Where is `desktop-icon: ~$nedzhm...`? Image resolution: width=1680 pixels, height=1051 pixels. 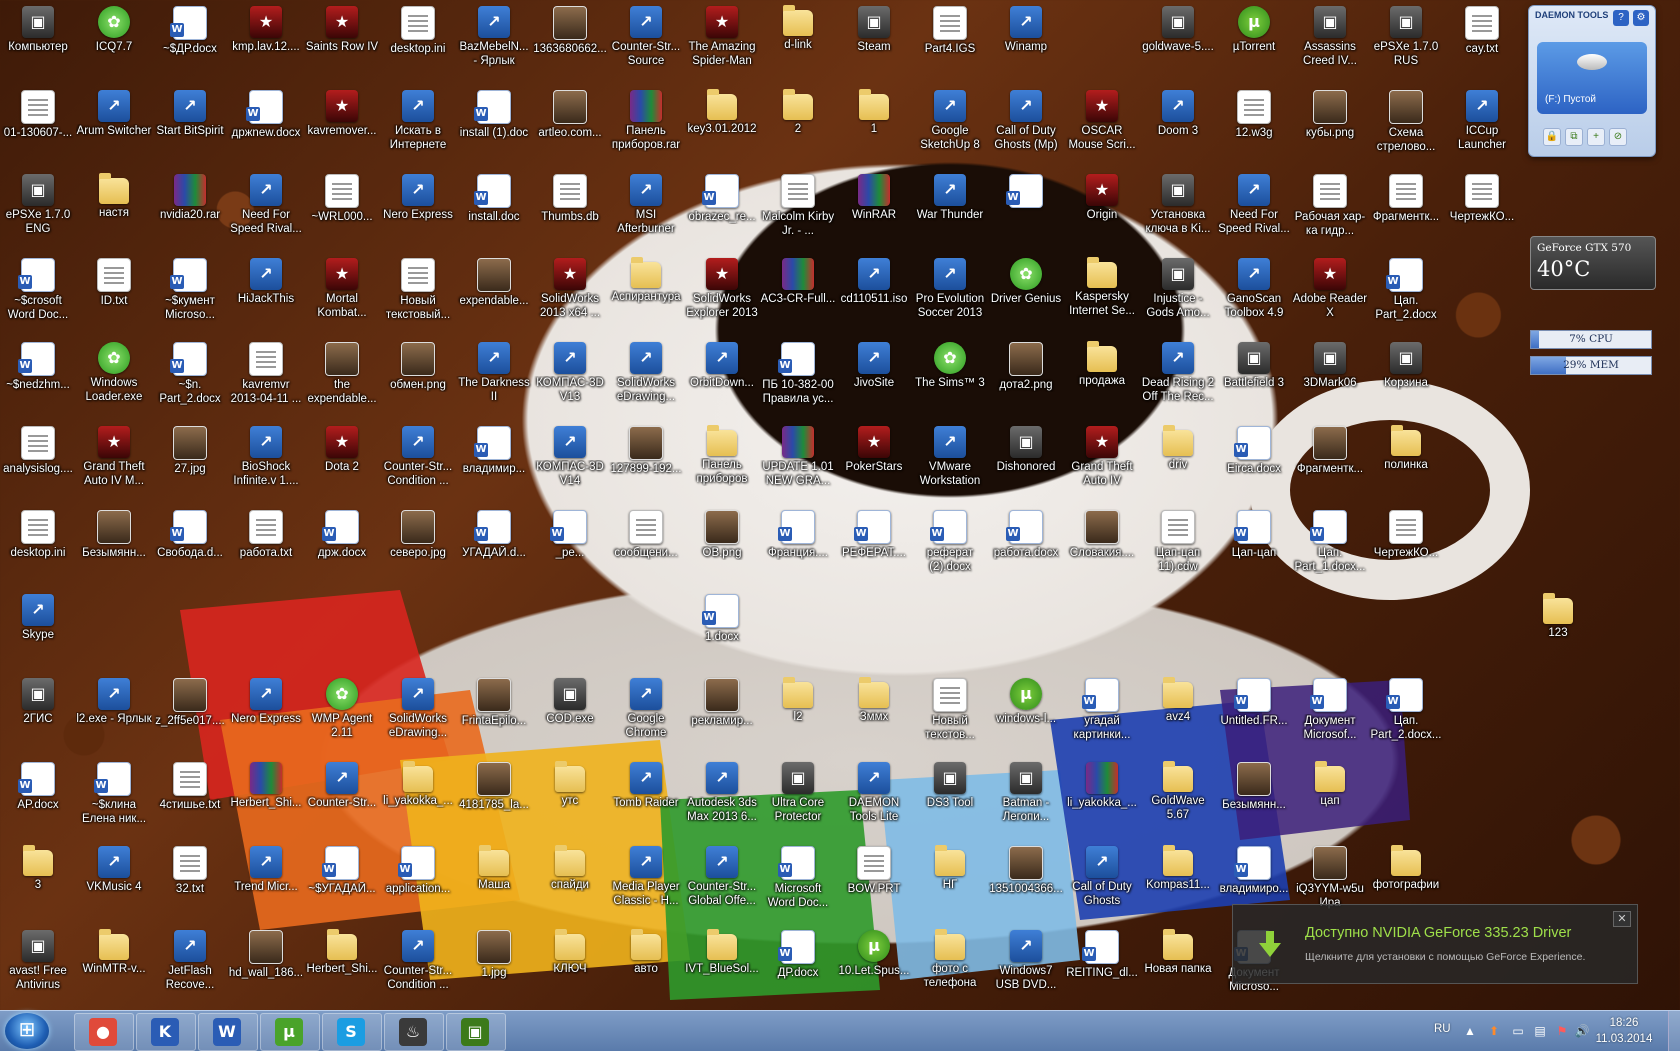 desktop-icon: ~$nedzhm... is located at coordinates (38, 376).